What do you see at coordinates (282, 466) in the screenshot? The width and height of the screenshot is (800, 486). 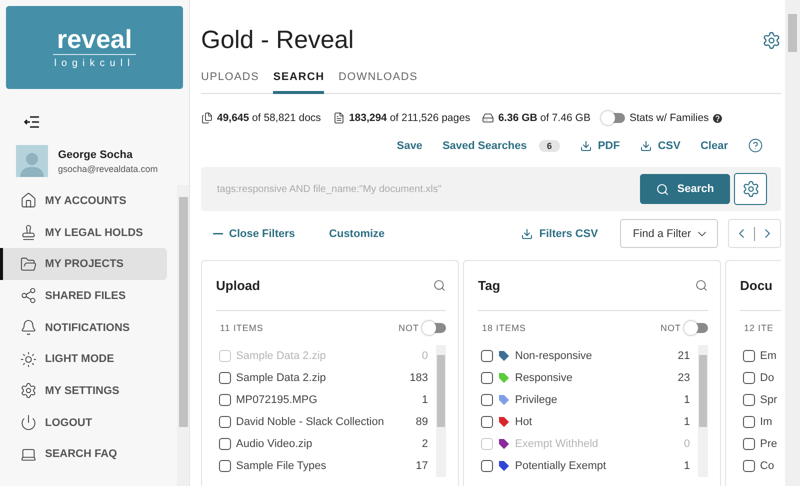 I see `item-label: Sample File Types` at bounding box center [282, 466].